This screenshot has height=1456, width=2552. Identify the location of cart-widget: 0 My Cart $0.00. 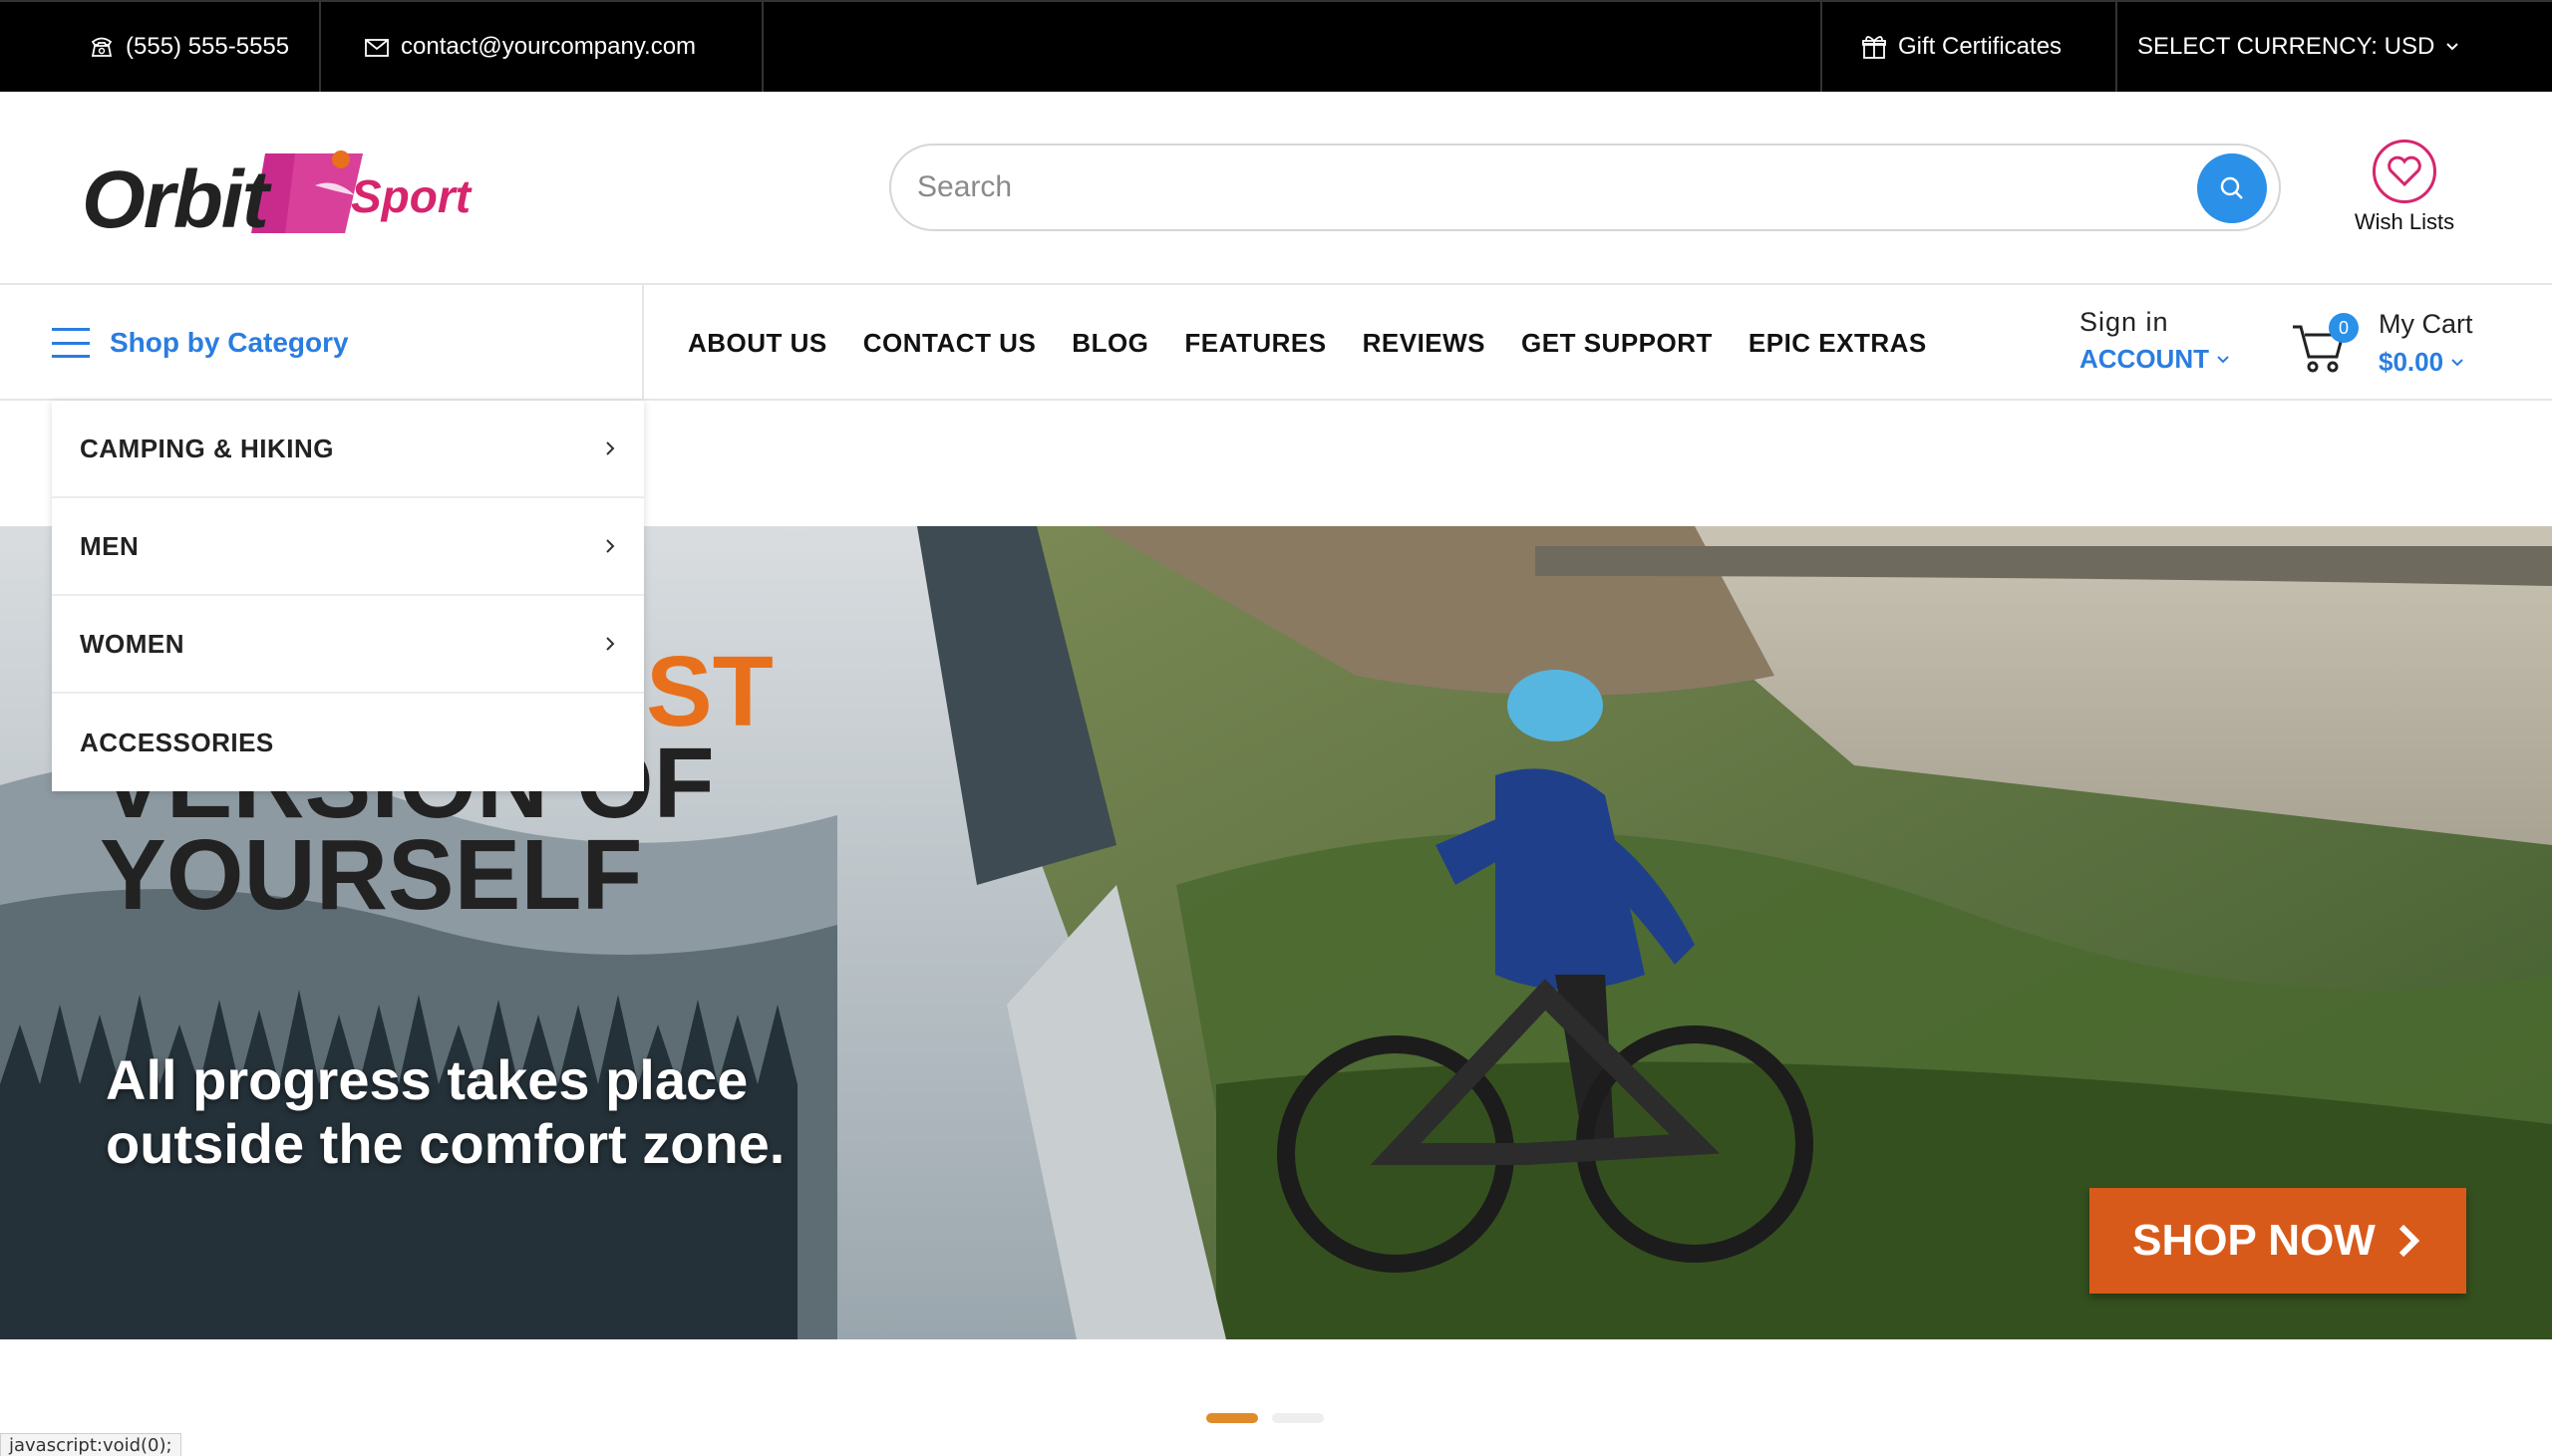
(2400, 343).